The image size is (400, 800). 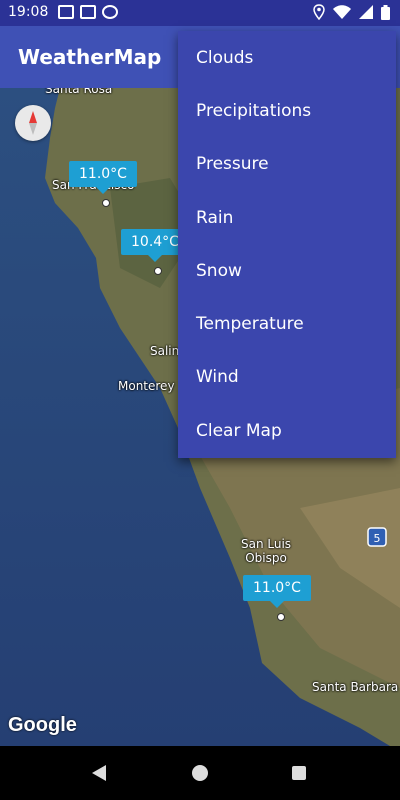 What do you see at coordinates (287, 164) in the screenshot?
I see `menu-item-pressure: Pressure` at bounding box center [287, 164].